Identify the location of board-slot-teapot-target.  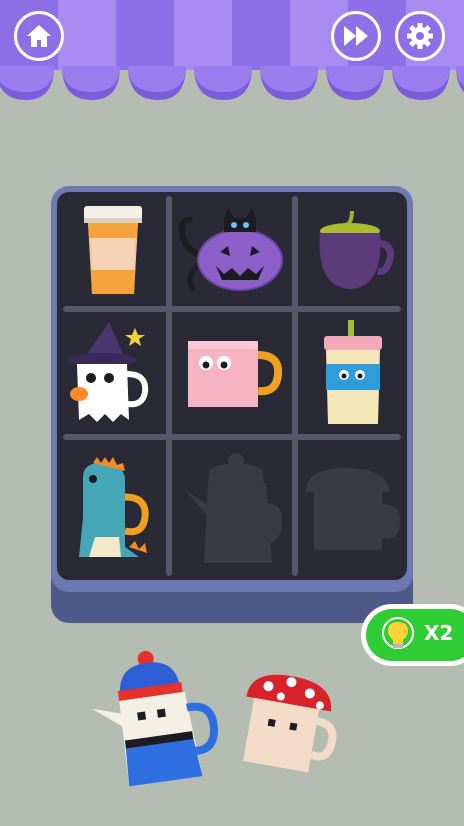
(232, 509).